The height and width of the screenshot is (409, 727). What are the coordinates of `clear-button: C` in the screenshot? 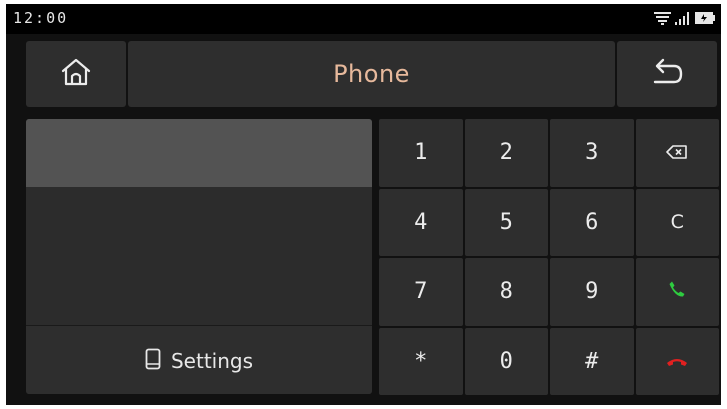 It's located at (677, 222).